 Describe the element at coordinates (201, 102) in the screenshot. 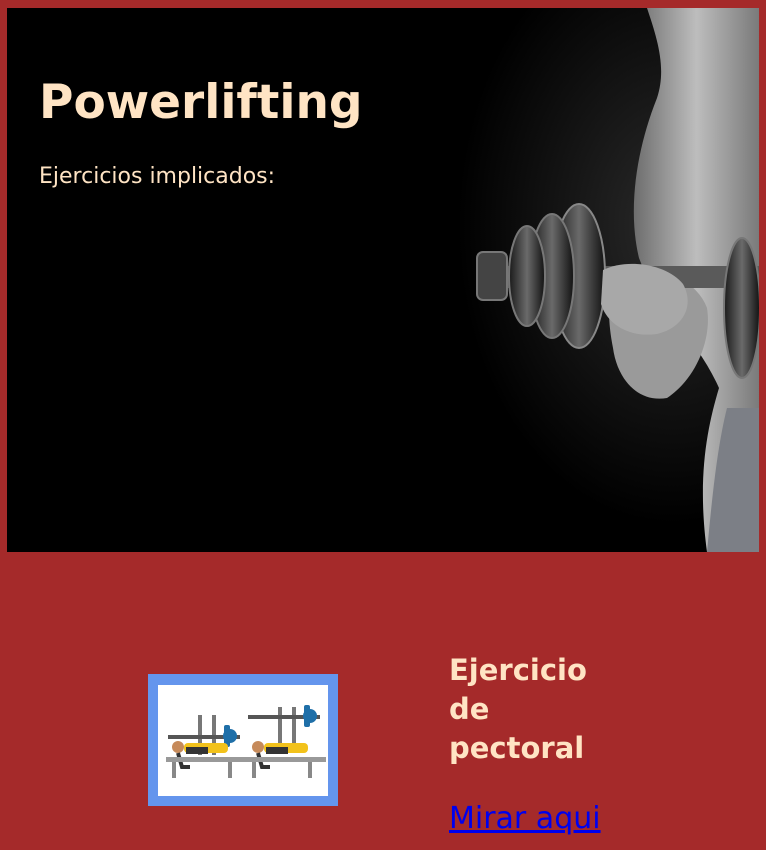

I see `page-title: Powerlifting` at that location.